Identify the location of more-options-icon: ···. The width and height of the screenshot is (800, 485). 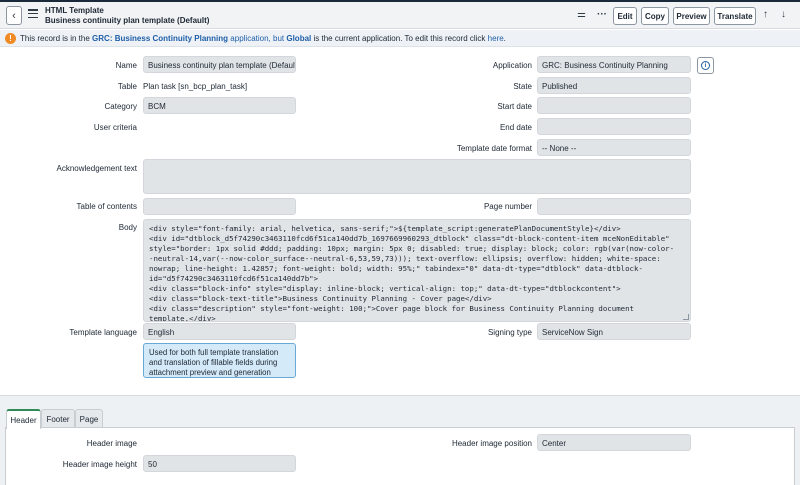
(602, 15).